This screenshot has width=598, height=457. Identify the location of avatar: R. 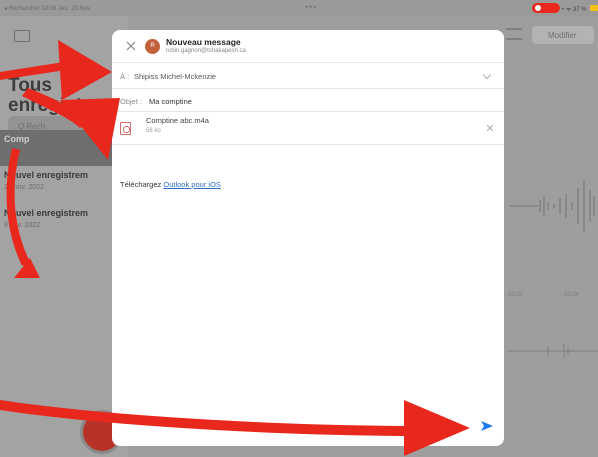
(152, 46).